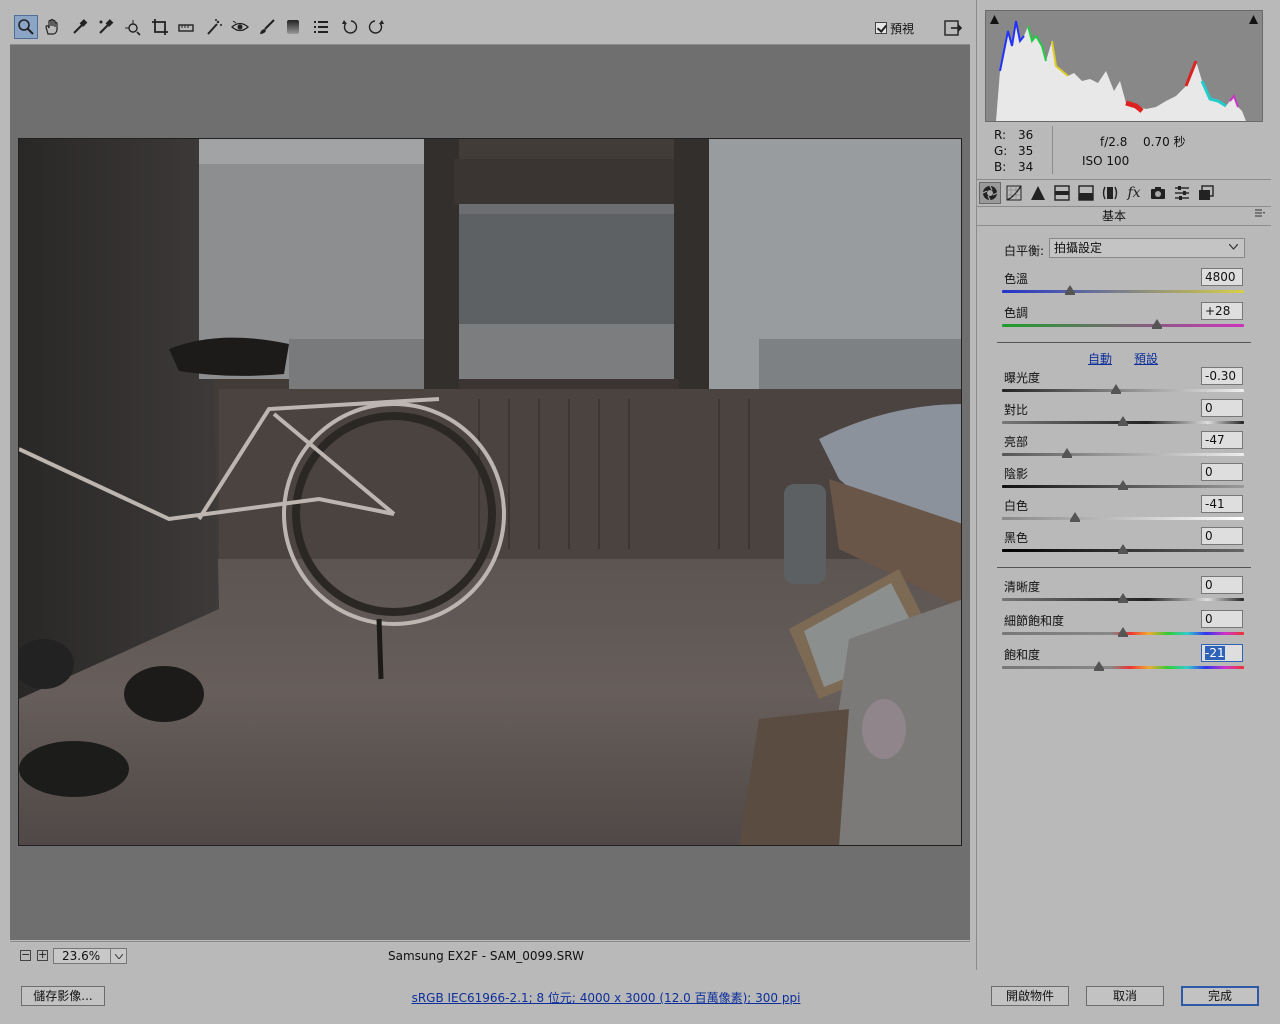 This screenshot has height=1024, width=1280. What do you see at coordinates (1147, 248) in the screenshot?
I see `white-balance-select: 拍攝設定` at bounding box center [1147, 248].